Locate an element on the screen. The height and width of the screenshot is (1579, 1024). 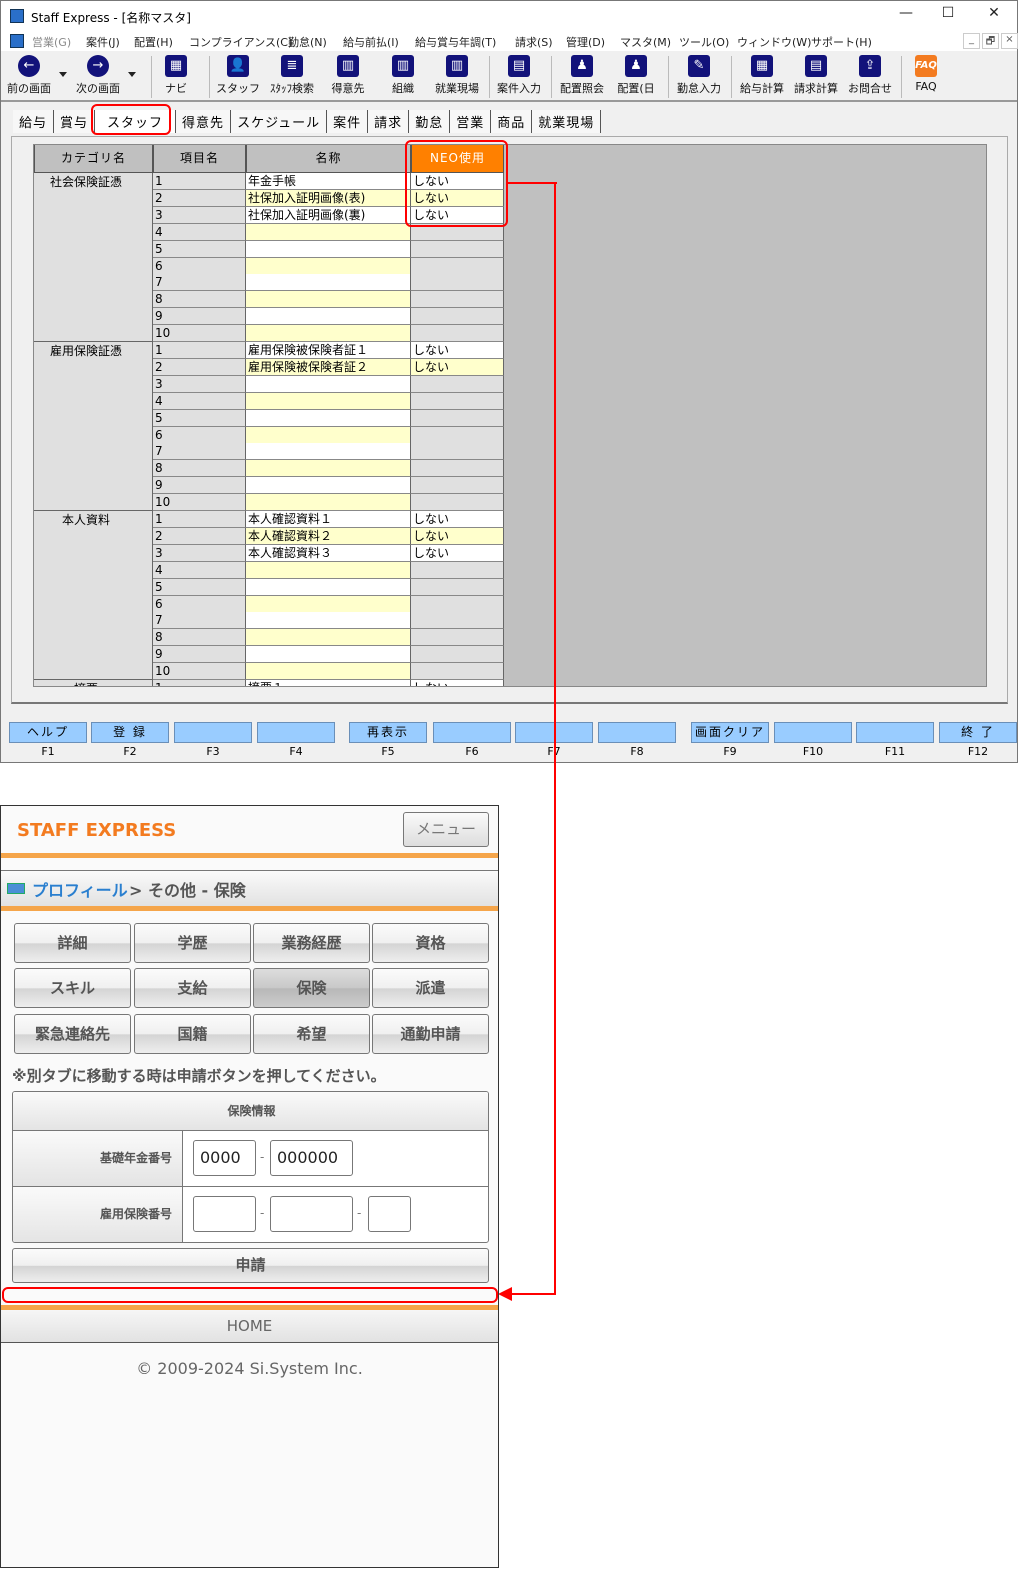
name-cell: 年金手帳 is located at coordinates (328, 181).